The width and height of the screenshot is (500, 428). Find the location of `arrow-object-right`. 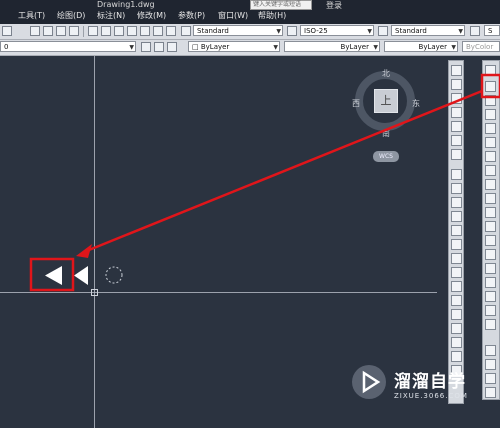

arrow-object-right is located at coordinates (81, 275).